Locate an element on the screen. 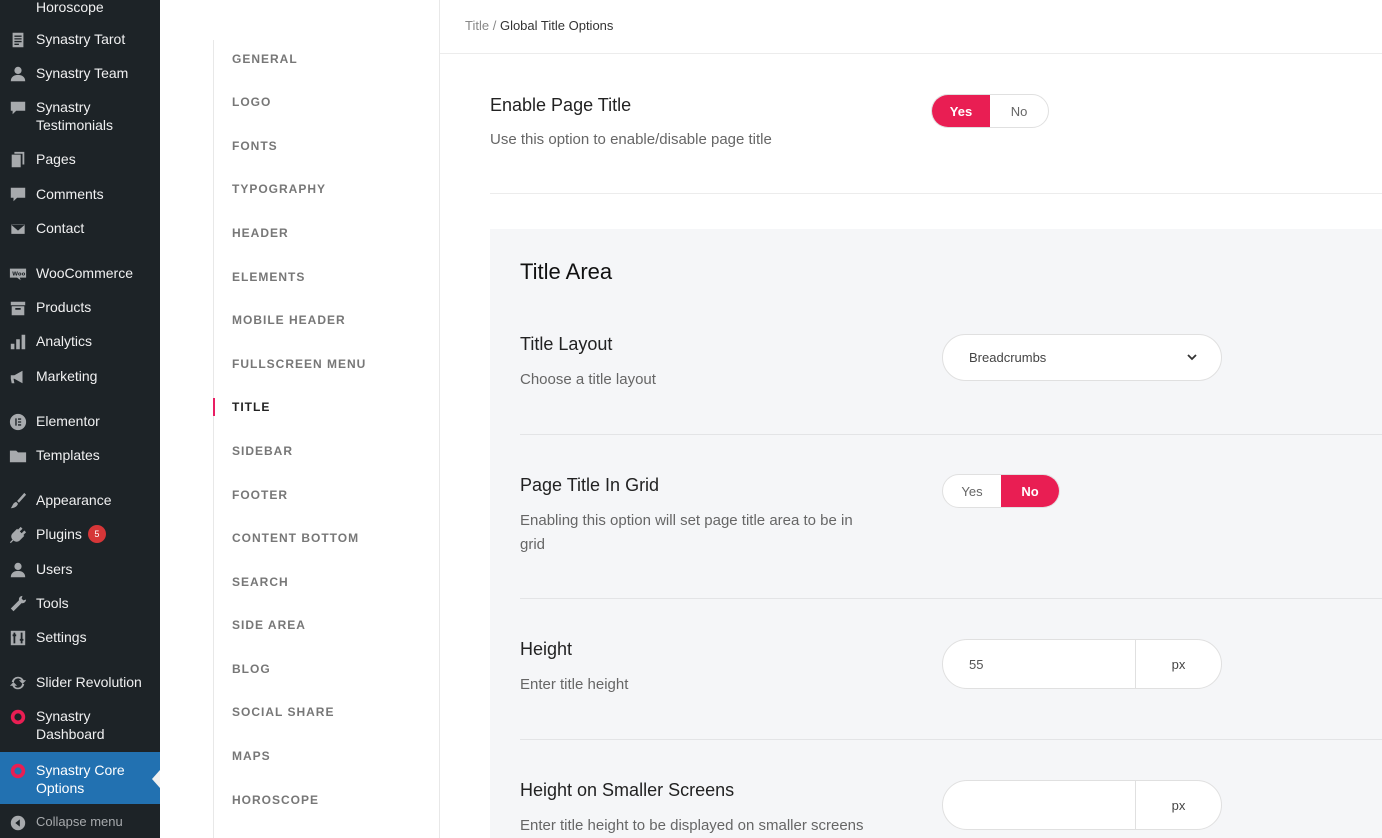 The height and width of the screenshot is (838, 1382). svg-text: Woo is located at coordinates (18, 274).